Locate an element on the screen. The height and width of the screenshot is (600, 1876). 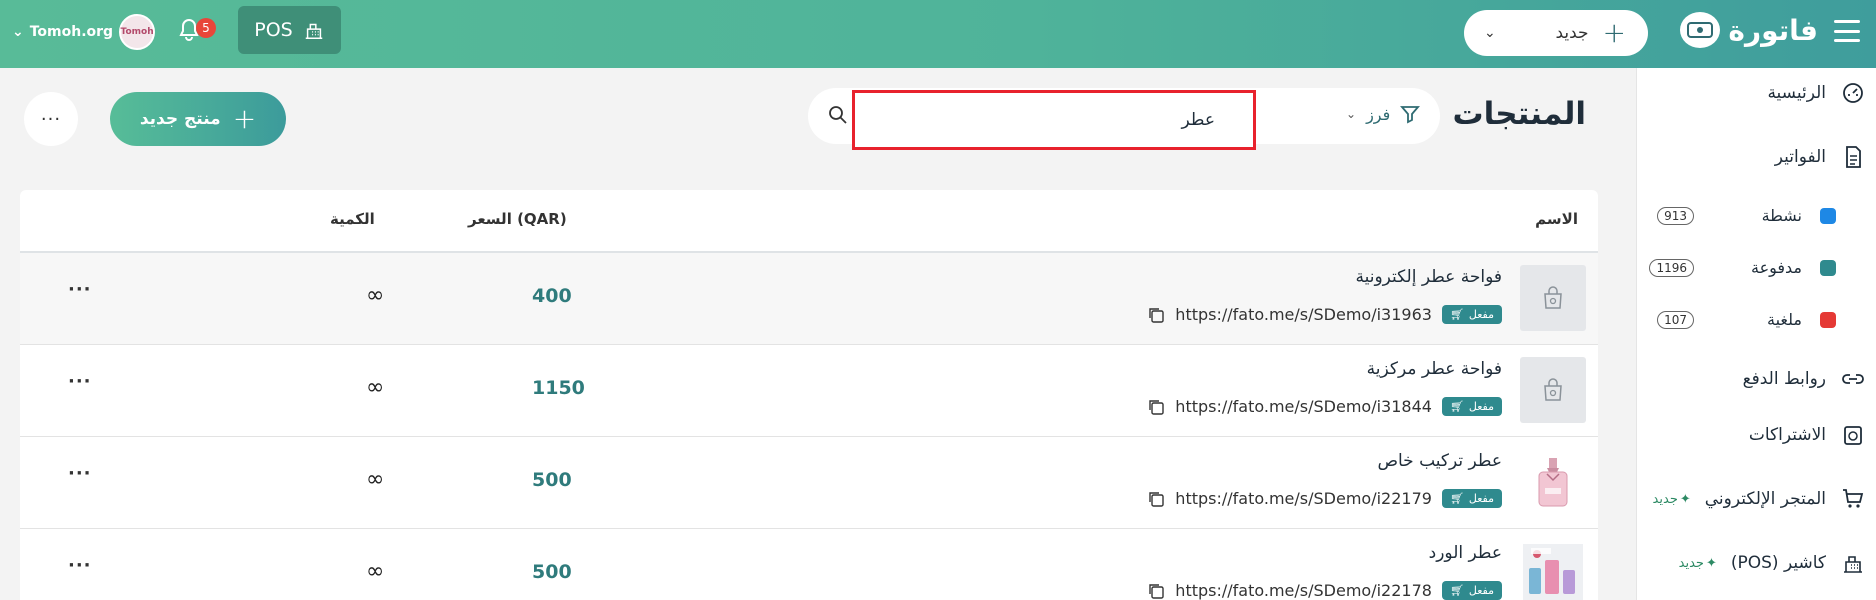
product-name: فواحة عطر مركزية is located at coordinates (1434, 369).